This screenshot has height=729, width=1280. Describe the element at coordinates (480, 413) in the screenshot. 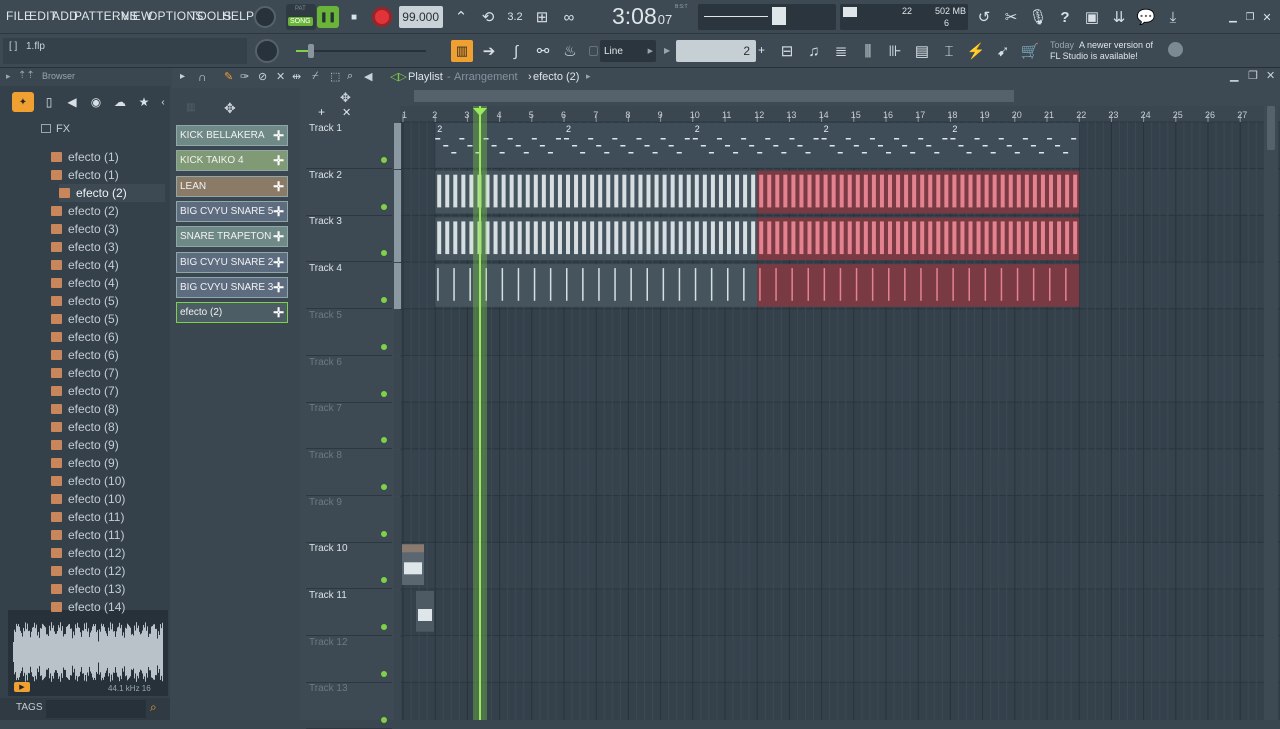

I see `playhead-line` at that location.